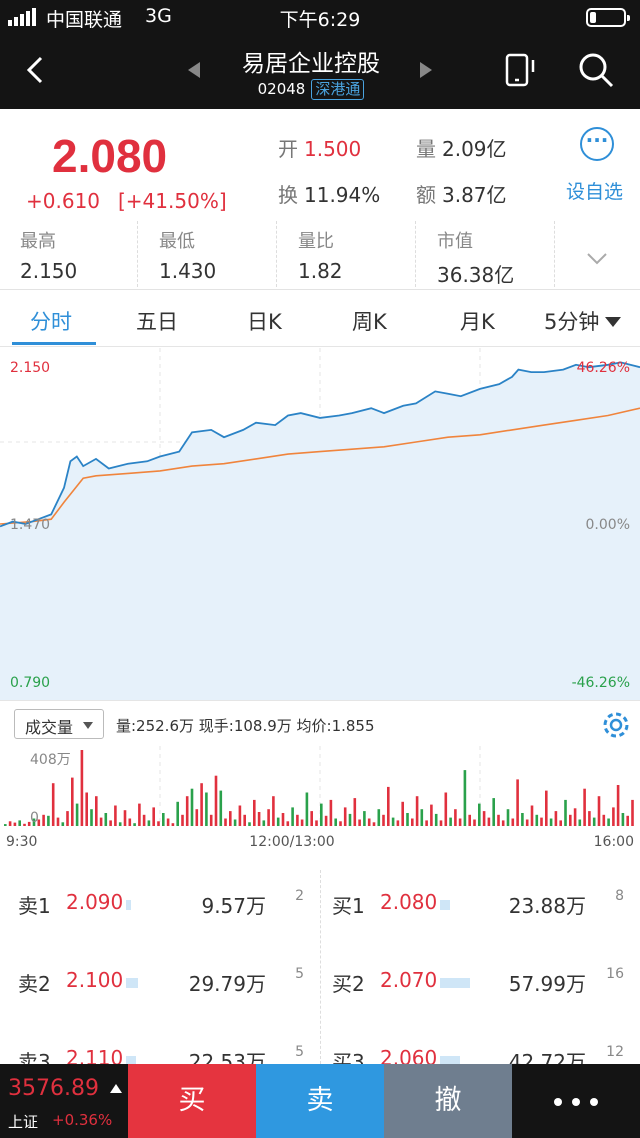 The height and width of the screenshot is (1138, 640). I want to click on more-menu-button, so click(576, 1101).